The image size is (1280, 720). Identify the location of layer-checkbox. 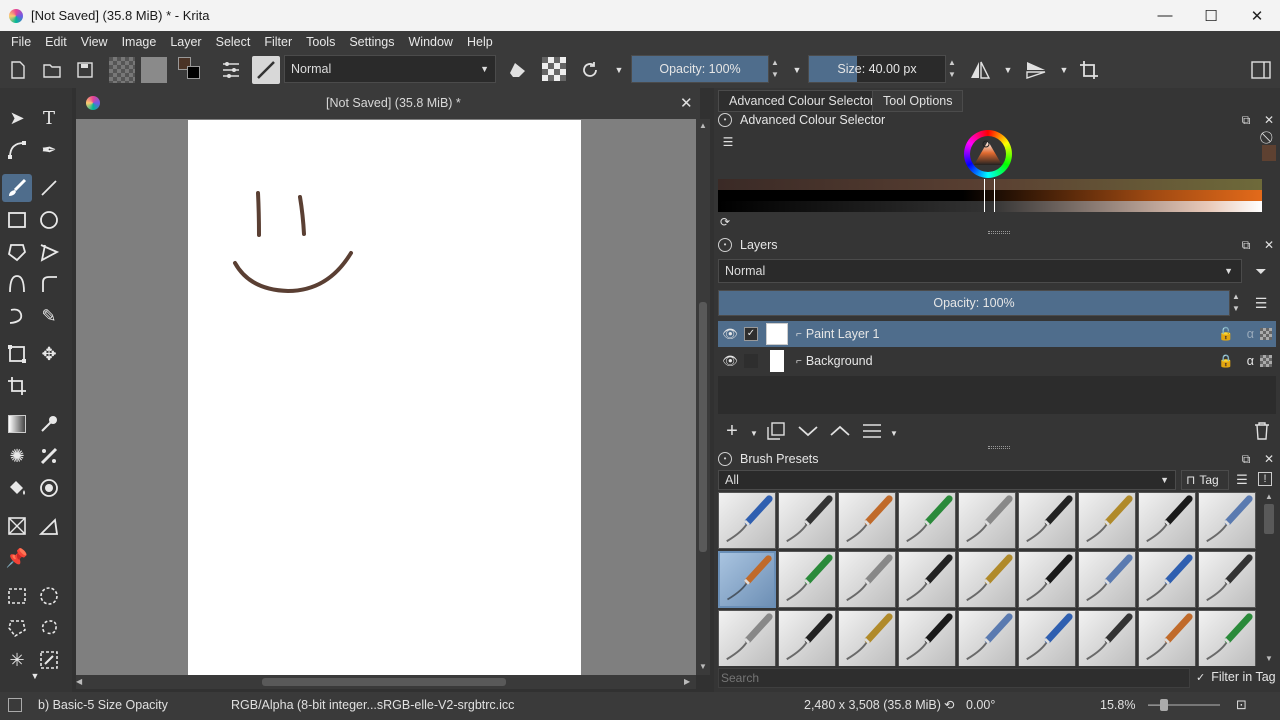
(751, 361).